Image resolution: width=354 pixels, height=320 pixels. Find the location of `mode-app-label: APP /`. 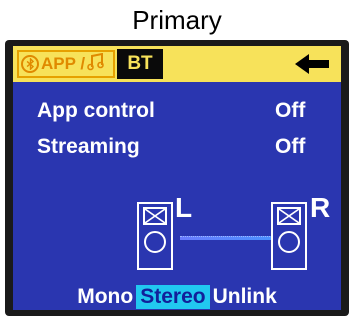

mode-app-label: APP / is located at coordinates (63, 63).